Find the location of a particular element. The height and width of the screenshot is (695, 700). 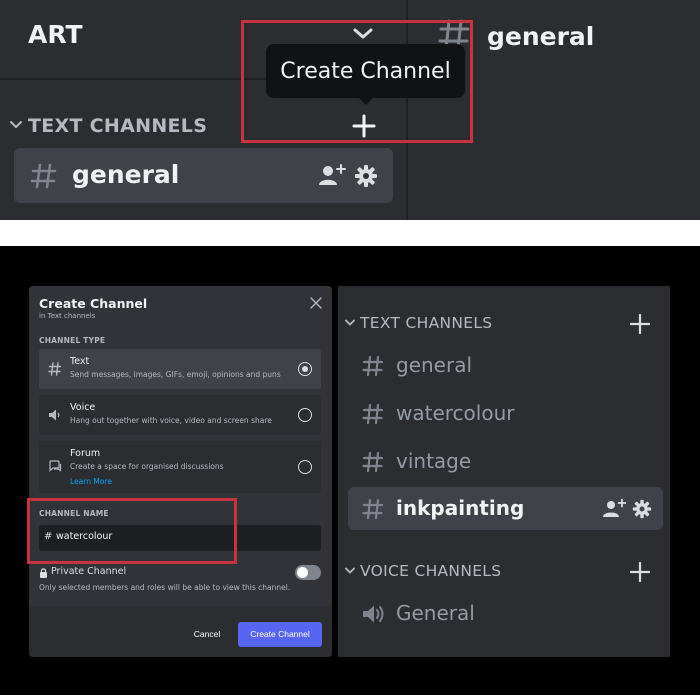

voice-channel-general: General is located at coordinates (505, 613).